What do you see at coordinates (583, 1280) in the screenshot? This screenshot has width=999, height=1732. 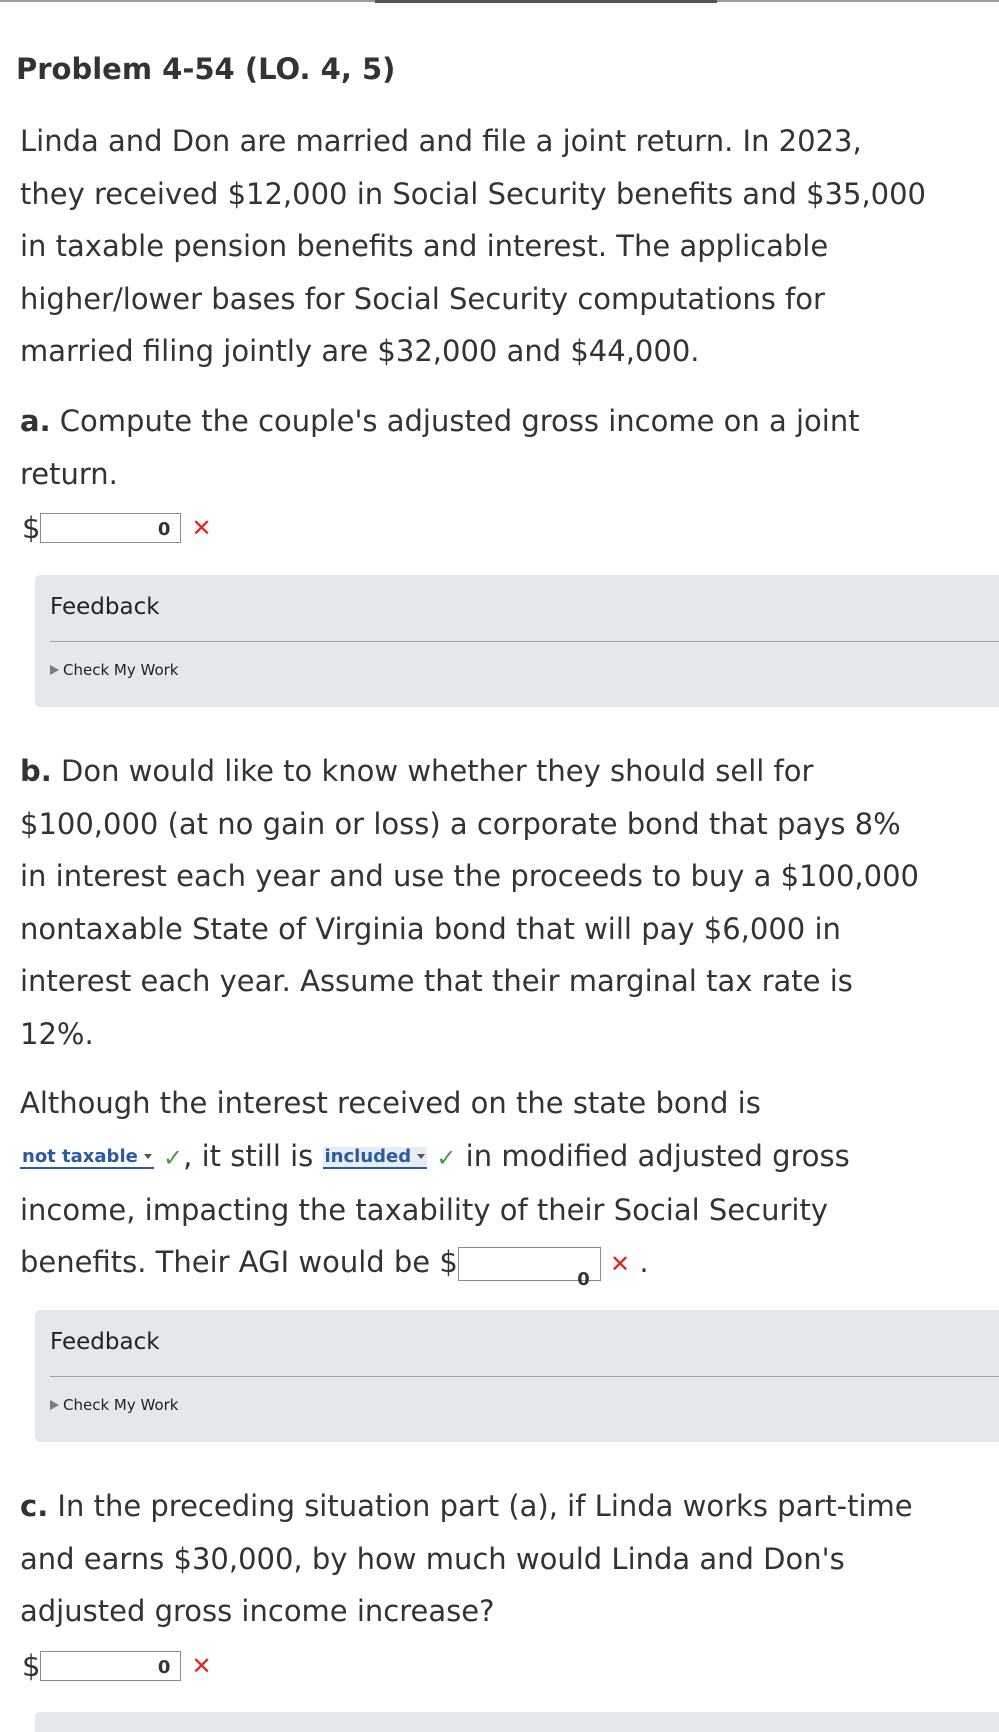 I see `part-b-agi-value: 0` at bounding box center [583, 1280].